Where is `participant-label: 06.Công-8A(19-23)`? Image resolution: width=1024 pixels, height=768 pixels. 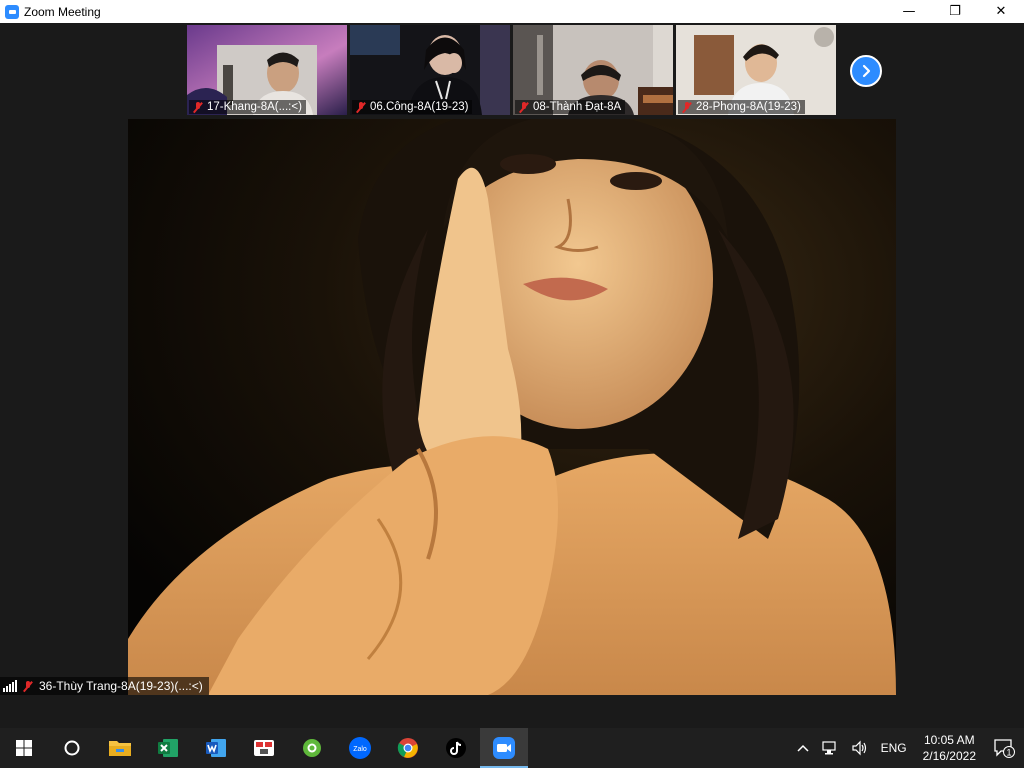
participant-label: 06.Công-8A(19-23) is located at coordinates (412, 107).